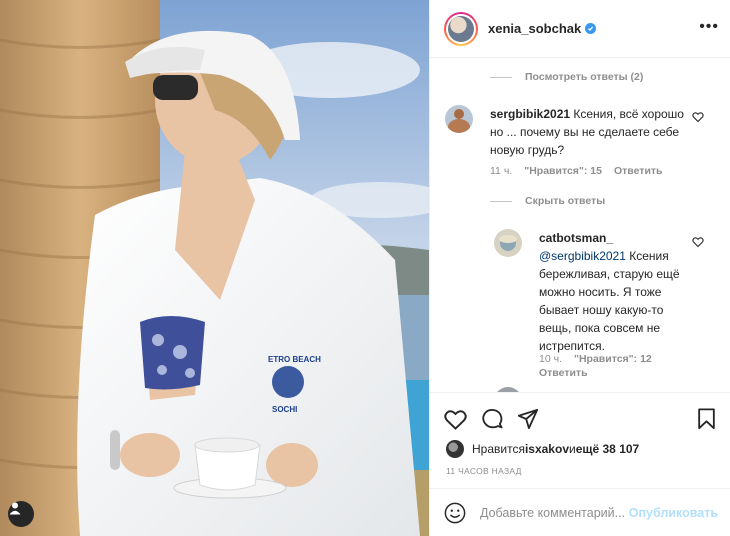 This screenshot has width=730, height=536. Describe the element at coordinates (698, 117) in the screenshot. I see `like-comment-heart-icon` at that location.